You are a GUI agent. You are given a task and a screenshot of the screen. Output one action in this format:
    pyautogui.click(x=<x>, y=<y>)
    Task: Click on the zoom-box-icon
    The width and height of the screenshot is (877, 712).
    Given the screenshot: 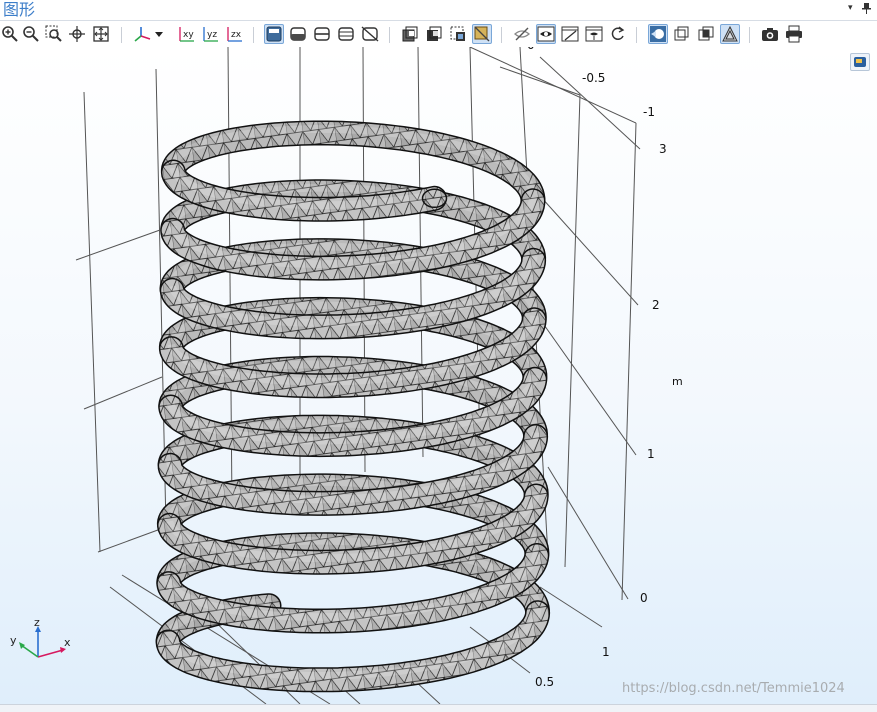 What is the action you would take?
    pyautogui.click(x=54, y=34)
    